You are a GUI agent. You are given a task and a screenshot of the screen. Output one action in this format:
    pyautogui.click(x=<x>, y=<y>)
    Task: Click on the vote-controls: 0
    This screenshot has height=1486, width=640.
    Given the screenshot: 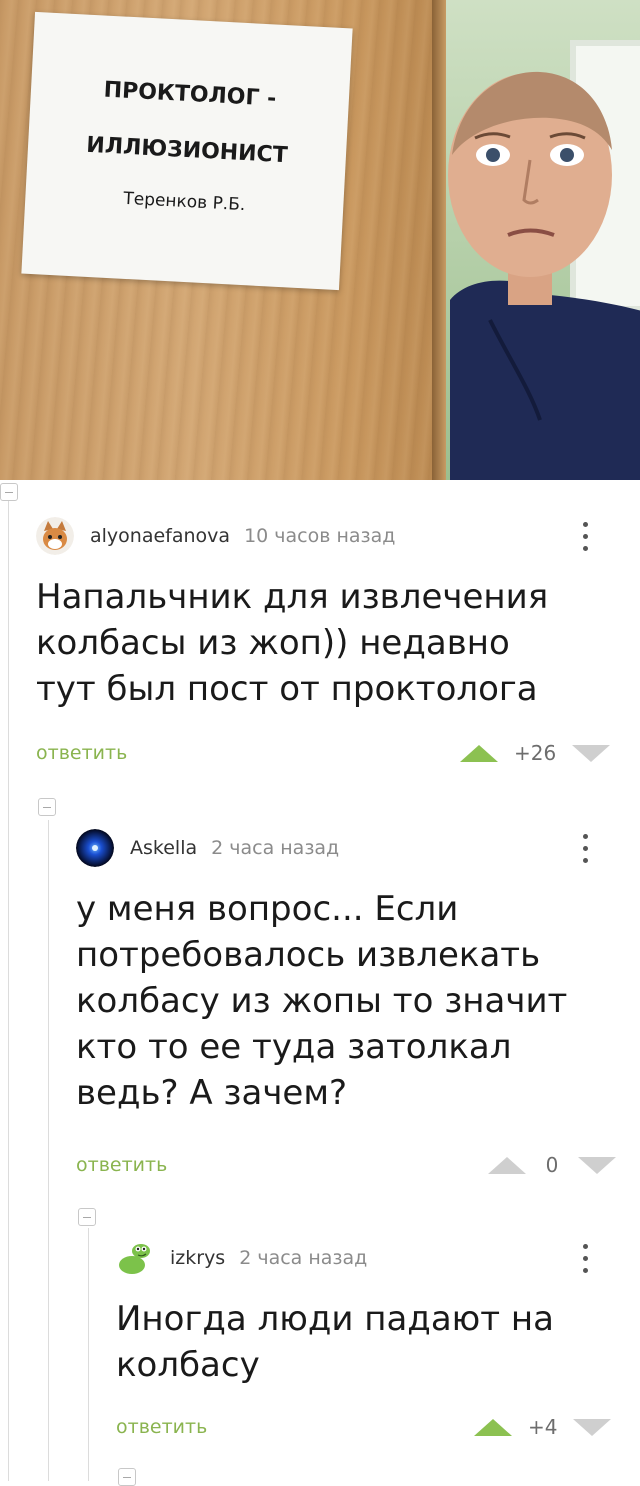 What is the action you would take?
    pyautogui.click(x=552, y=1165)
    